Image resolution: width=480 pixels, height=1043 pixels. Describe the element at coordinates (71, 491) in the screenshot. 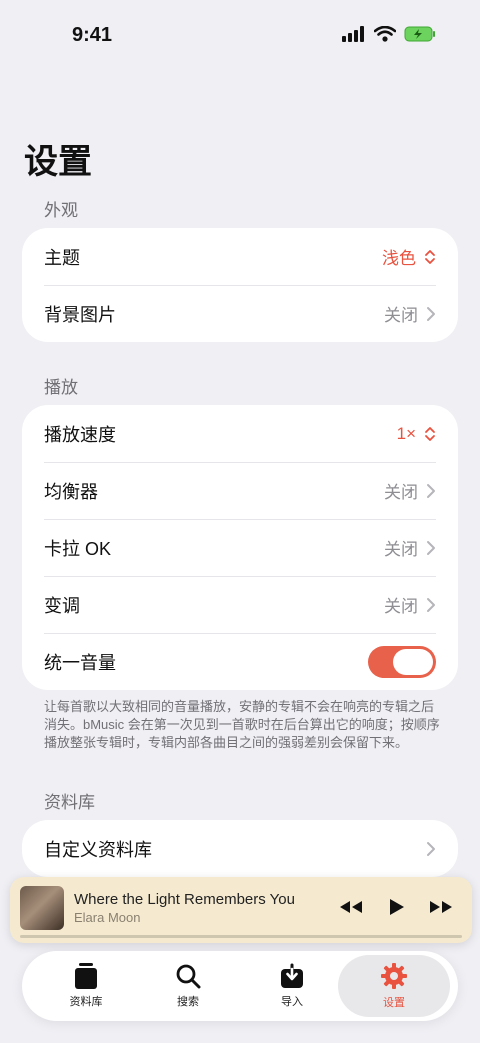

I see `setting-label: 均衡器` at that location.